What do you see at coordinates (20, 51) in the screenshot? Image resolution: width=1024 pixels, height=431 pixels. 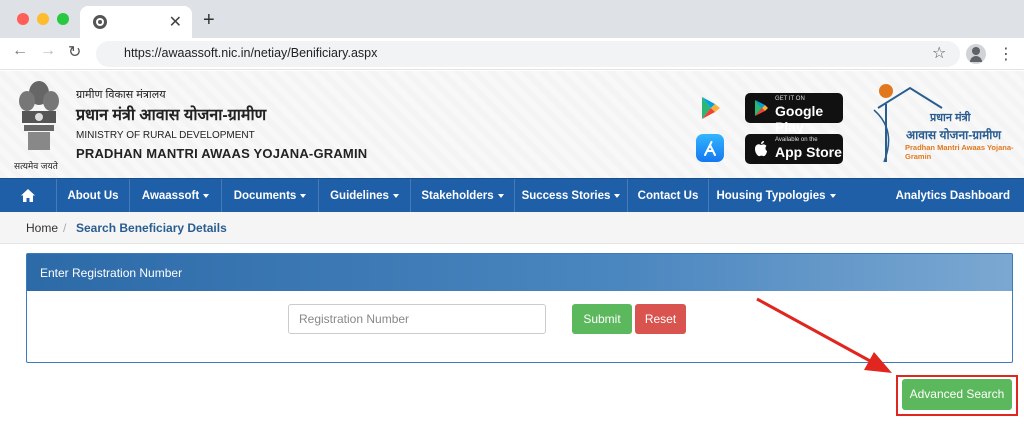 I see `back-arrow-icon: ←` at bounding box center [20, 51].